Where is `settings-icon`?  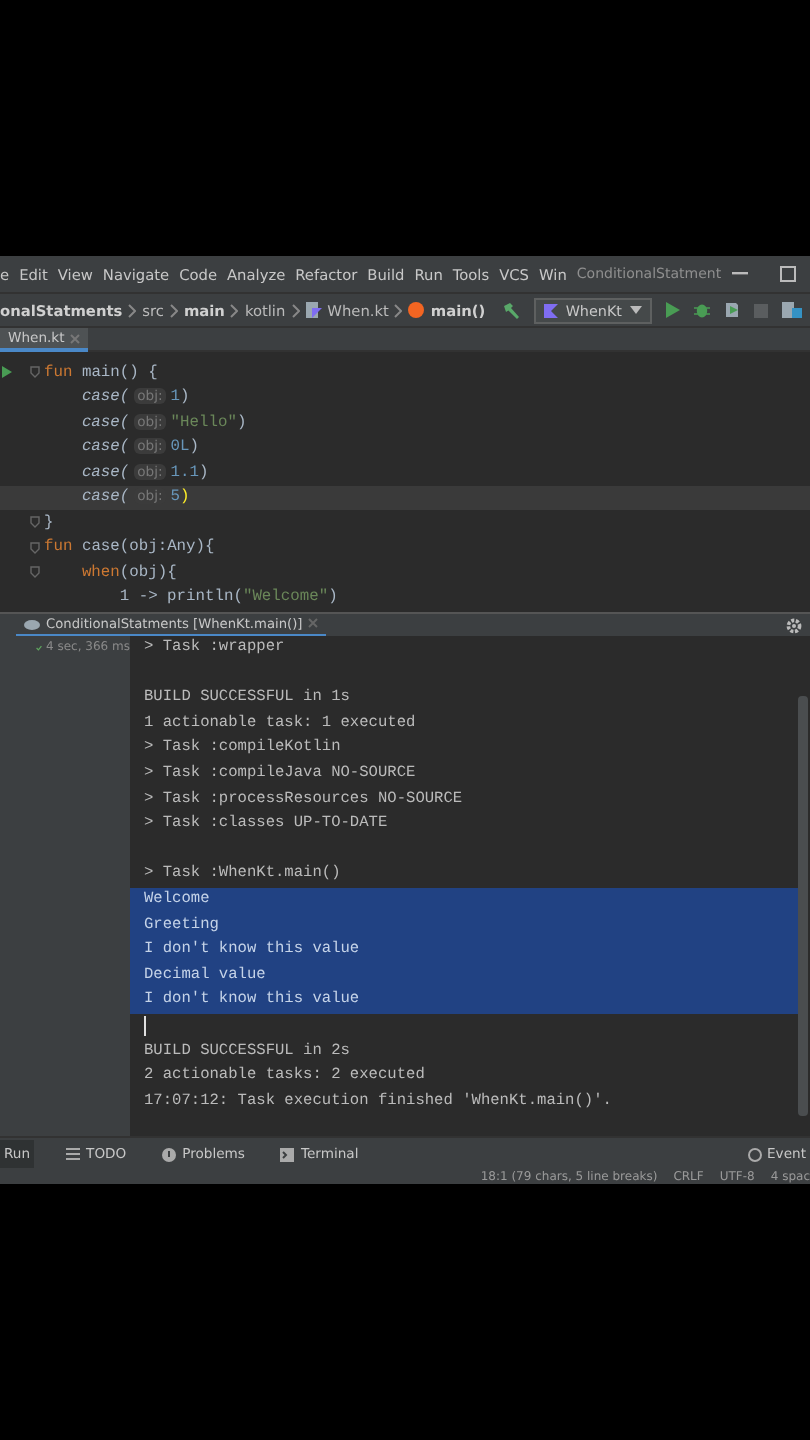 settings-icon is located at coordinates (794, 625).